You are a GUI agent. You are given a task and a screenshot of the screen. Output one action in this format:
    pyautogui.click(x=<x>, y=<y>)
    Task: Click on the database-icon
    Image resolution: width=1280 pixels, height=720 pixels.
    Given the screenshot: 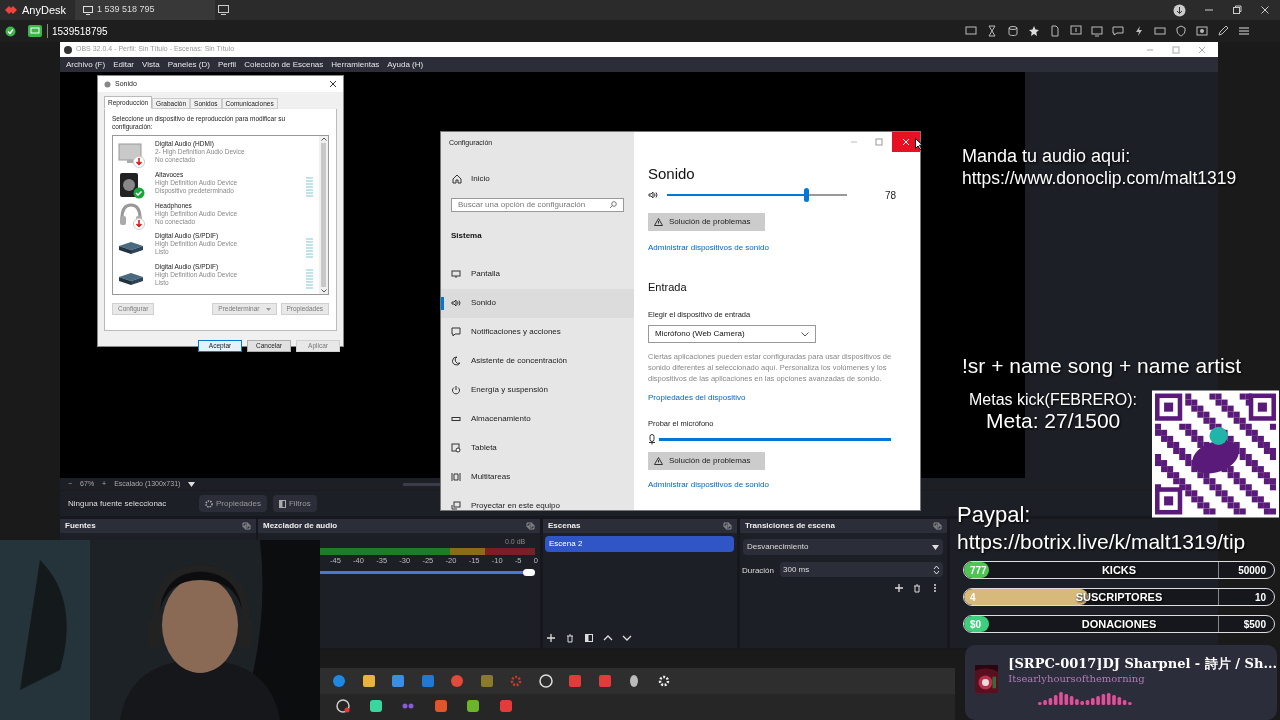 What is the action you would take?
    pyautogui.click(x=1013, y=31)
    